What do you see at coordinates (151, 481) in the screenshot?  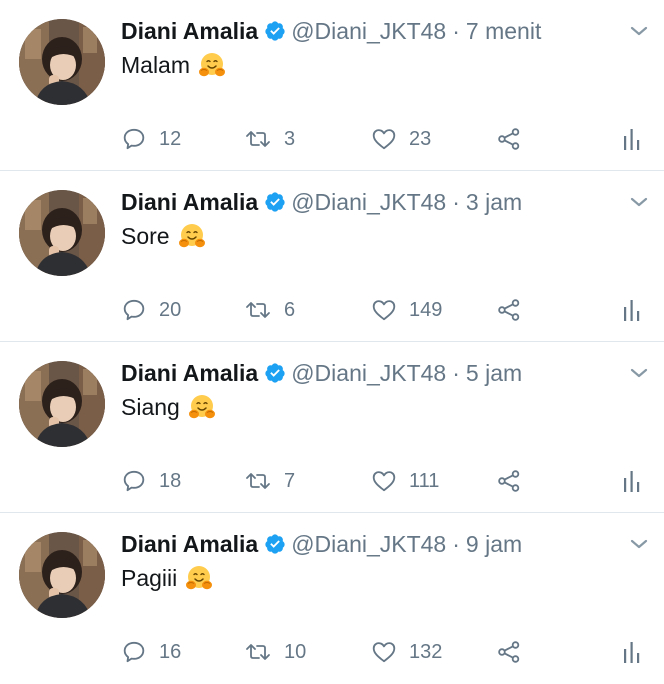 I see `reply-button: 18` at bounding box center [151, 481].